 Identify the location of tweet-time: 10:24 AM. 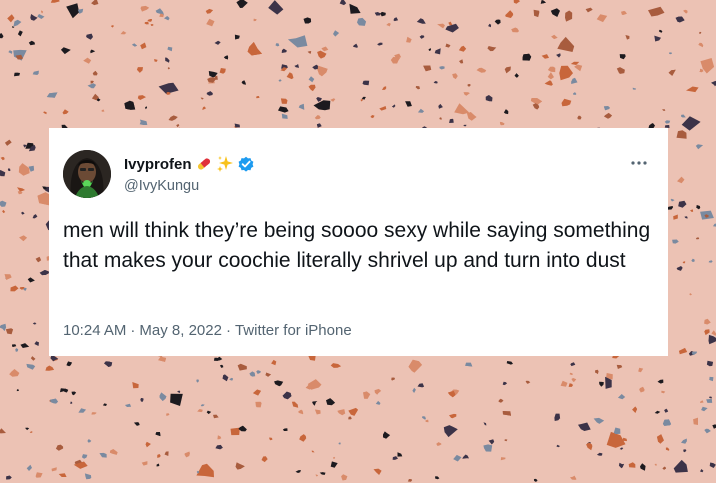
(94, 330).